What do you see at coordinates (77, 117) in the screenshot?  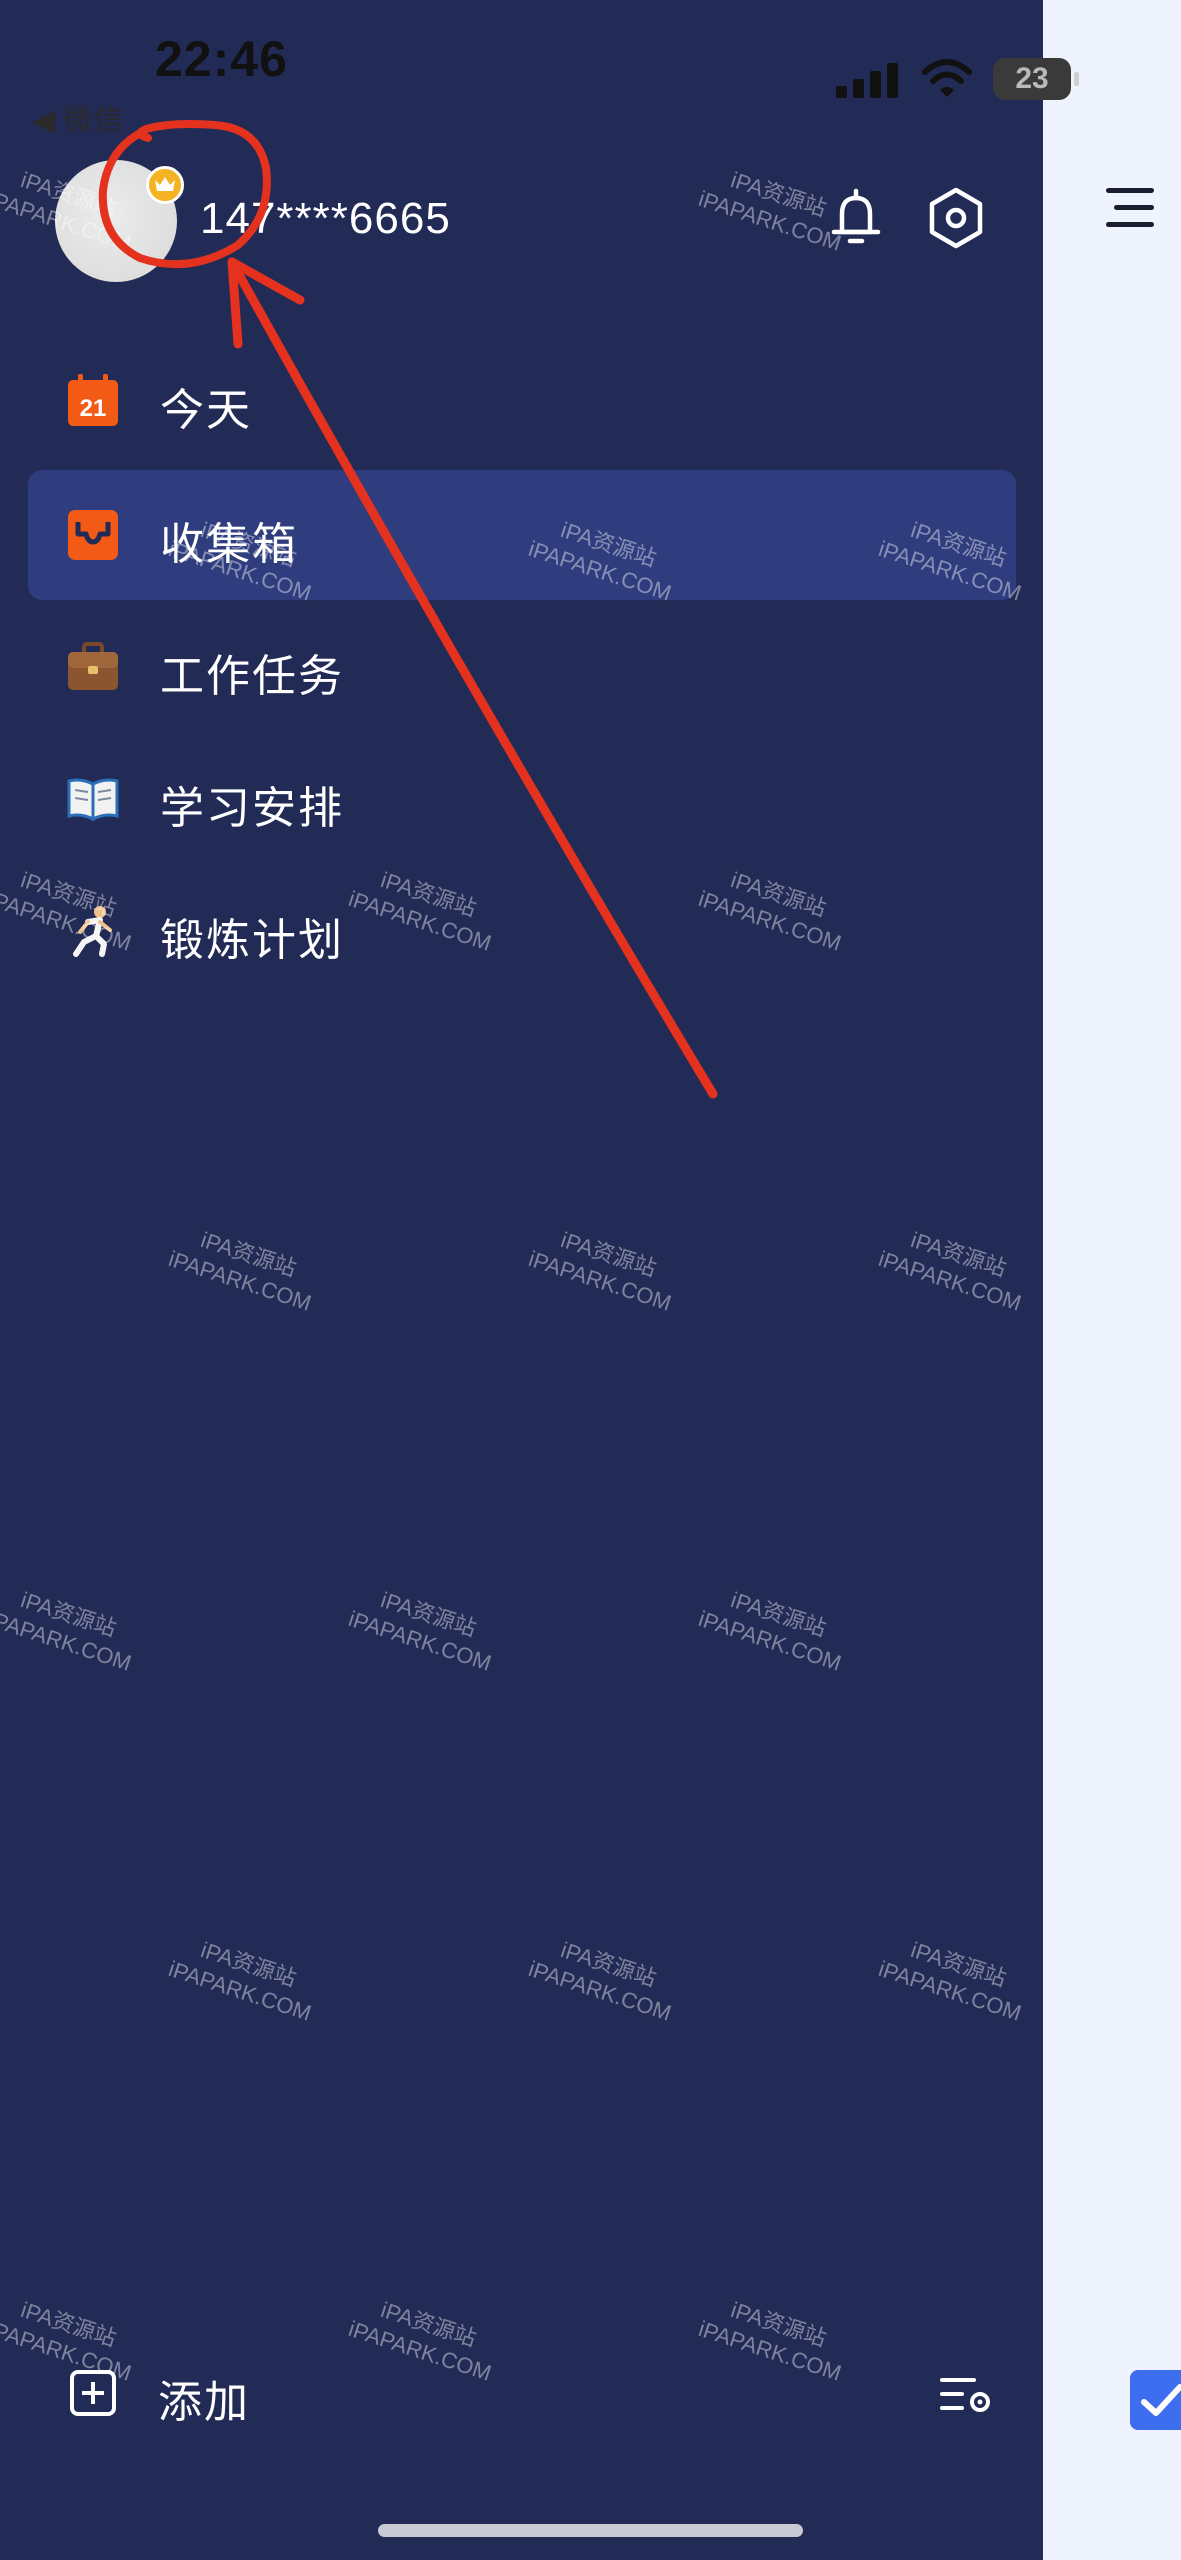 I see `back-to-wechat-link: ◀ 微信` at bounding box center [77, 117].